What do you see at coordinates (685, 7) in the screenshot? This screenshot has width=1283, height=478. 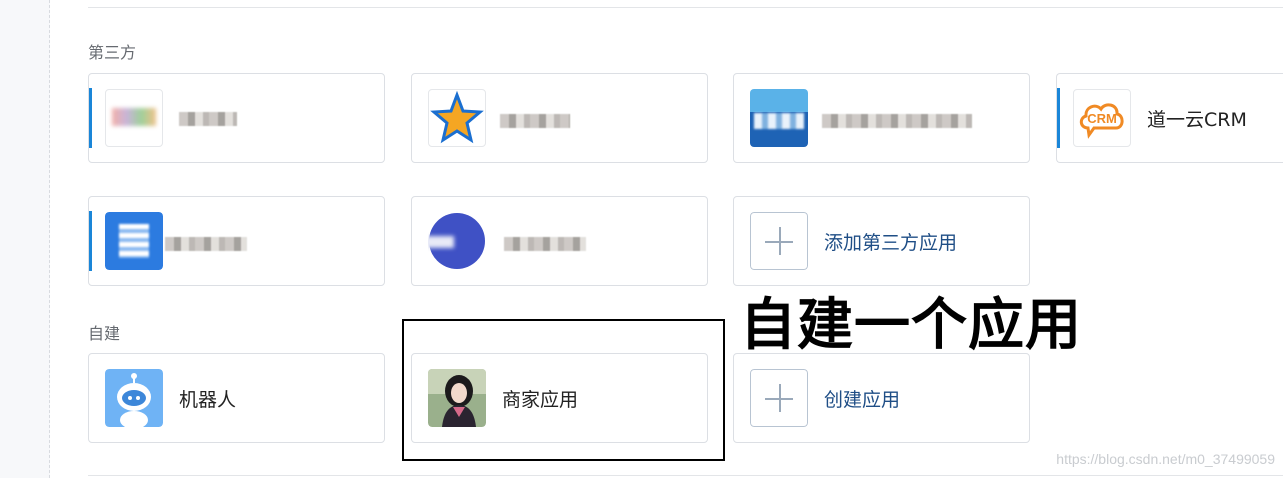 I see `top-divider` at bounding box center [685, 7].